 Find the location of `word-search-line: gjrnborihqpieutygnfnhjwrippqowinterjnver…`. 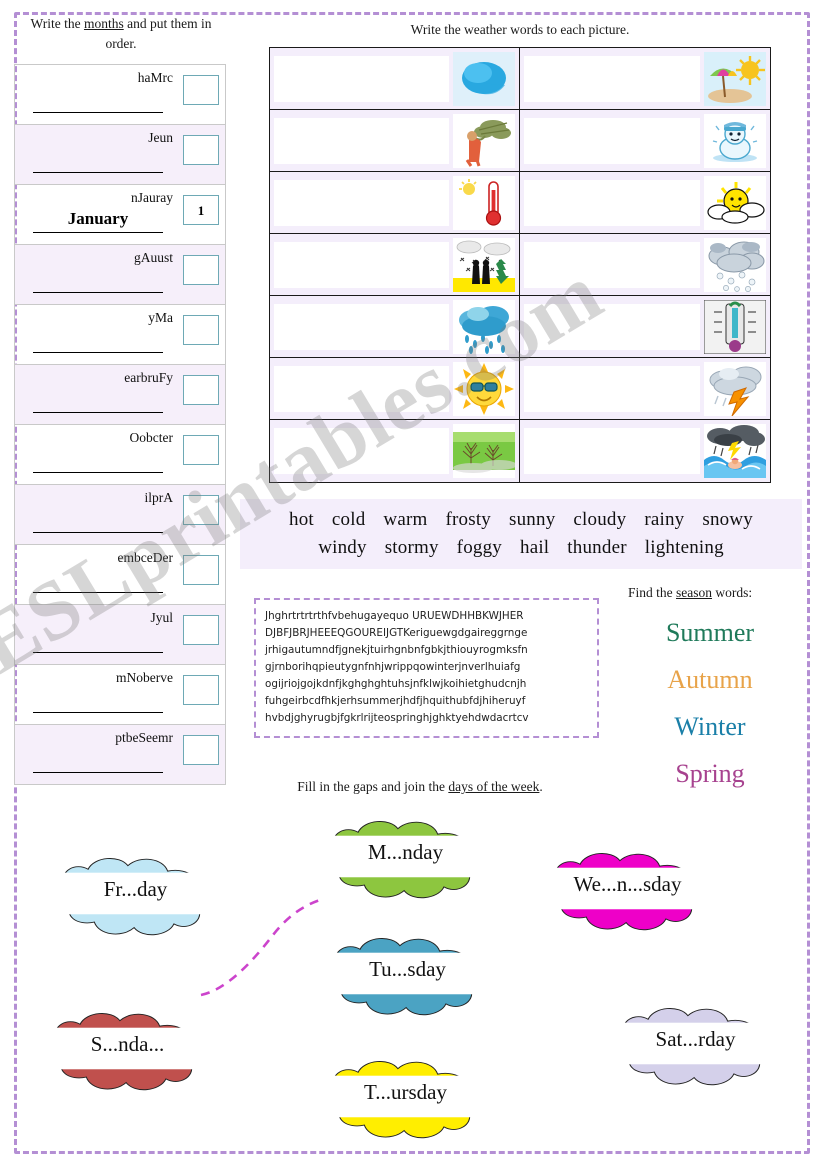

word-search-line: gjrnborihqpieutygnfnhjwrippqowinterjnver… is located at coordinates (426, 667).